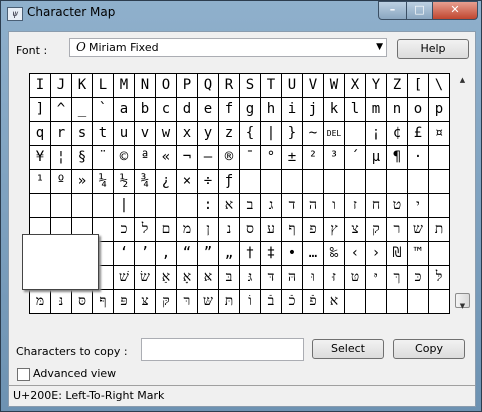  I want to click on character-cell: L, so click(103, 86).